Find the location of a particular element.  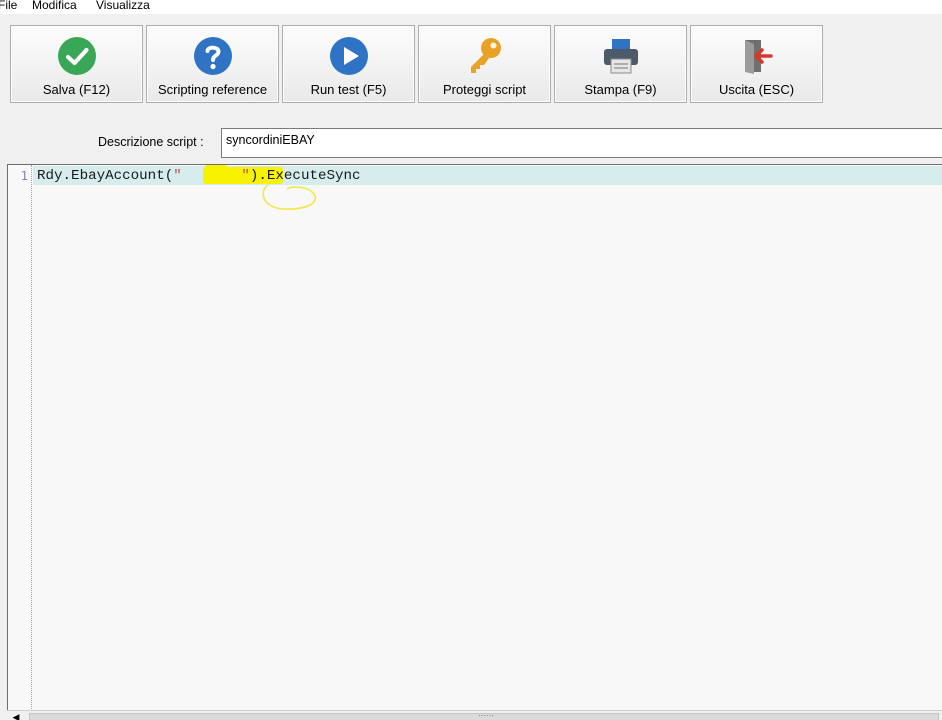

save-button-label: Salva (F12) is located at coordinates (76, 89).